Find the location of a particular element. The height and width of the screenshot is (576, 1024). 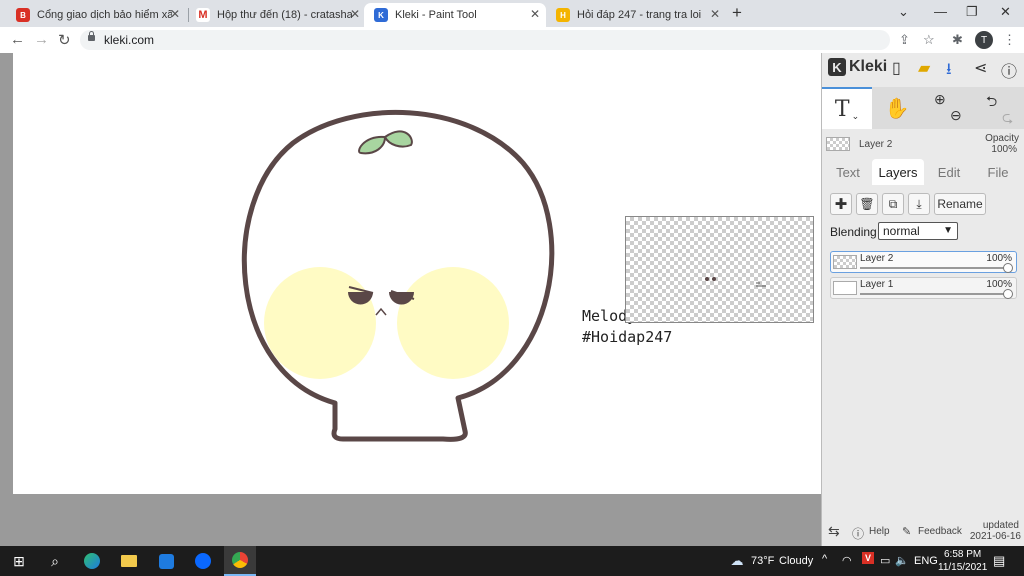

plus-icon: ✚ is located at coordinates (841, 204).